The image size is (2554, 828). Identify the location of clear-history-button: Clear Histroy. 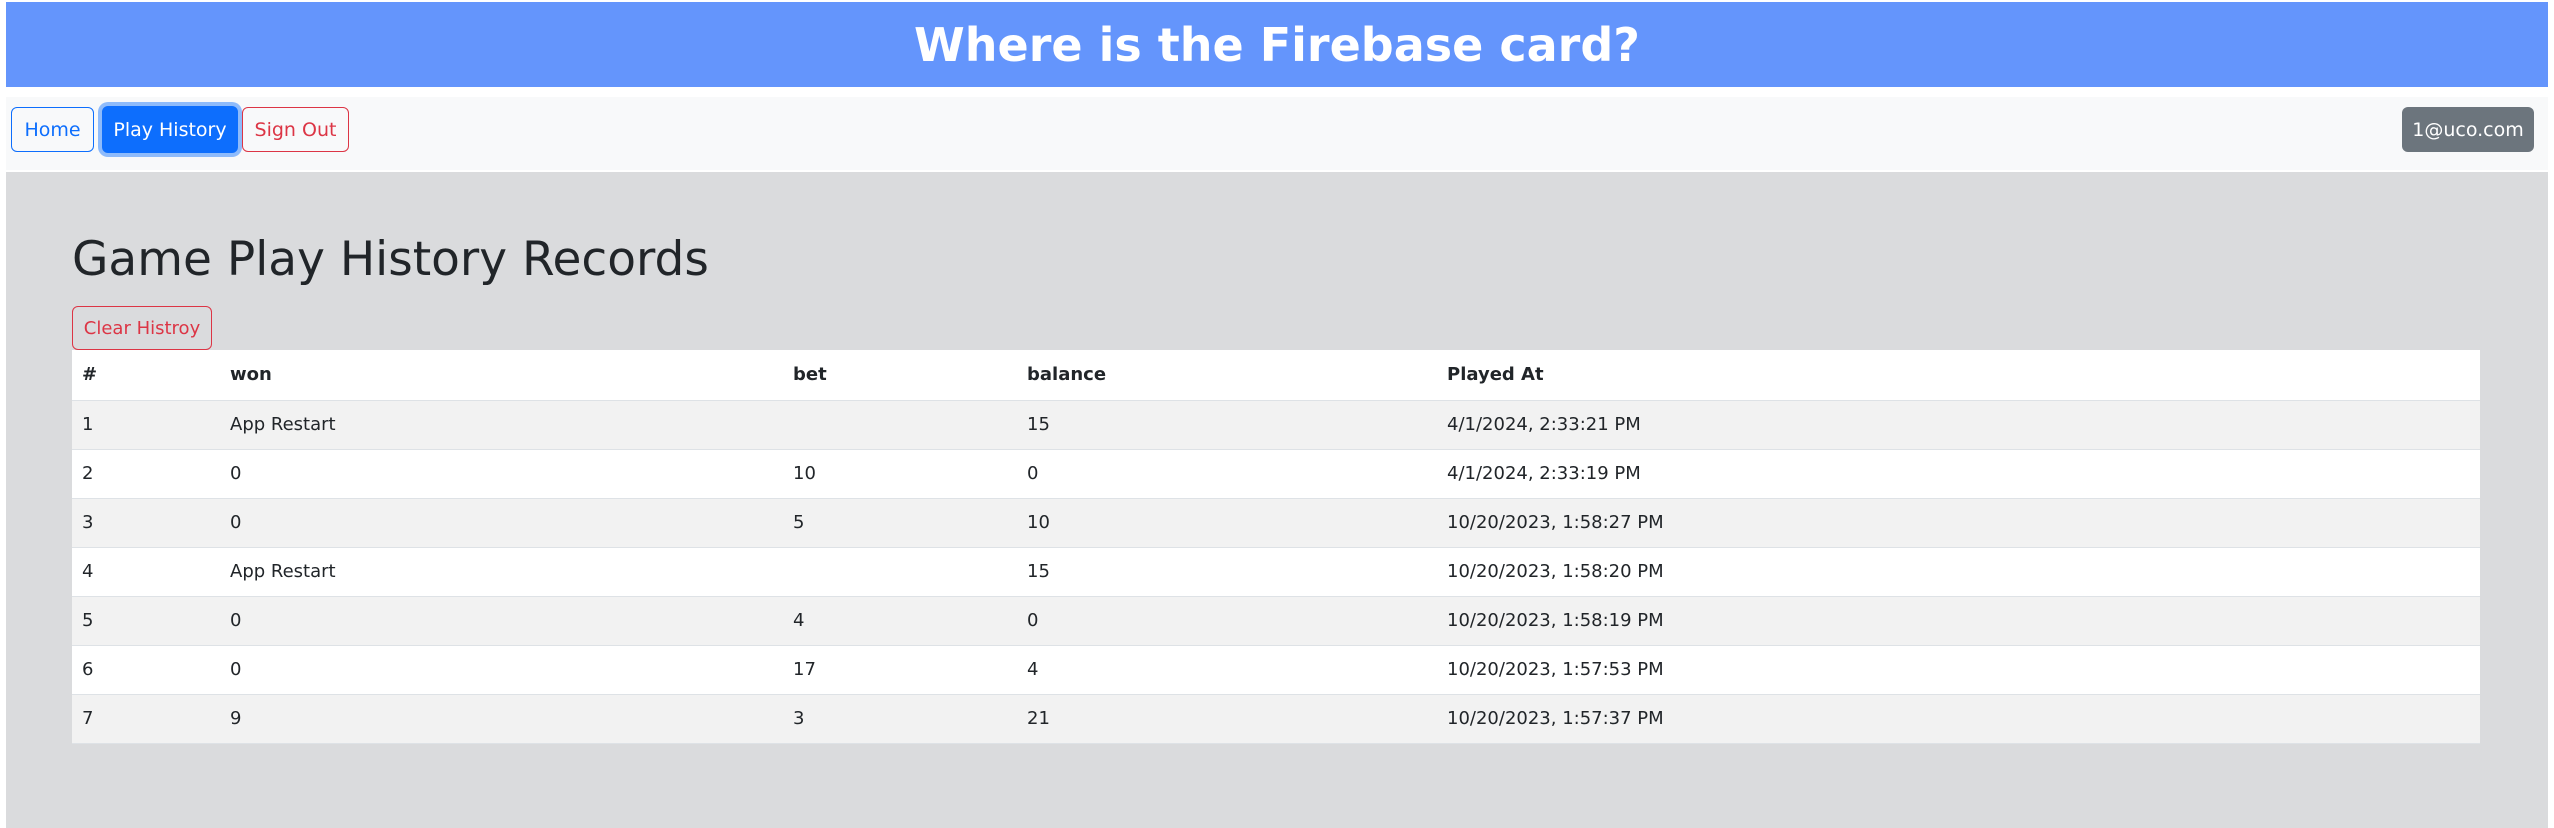
(142, 328).